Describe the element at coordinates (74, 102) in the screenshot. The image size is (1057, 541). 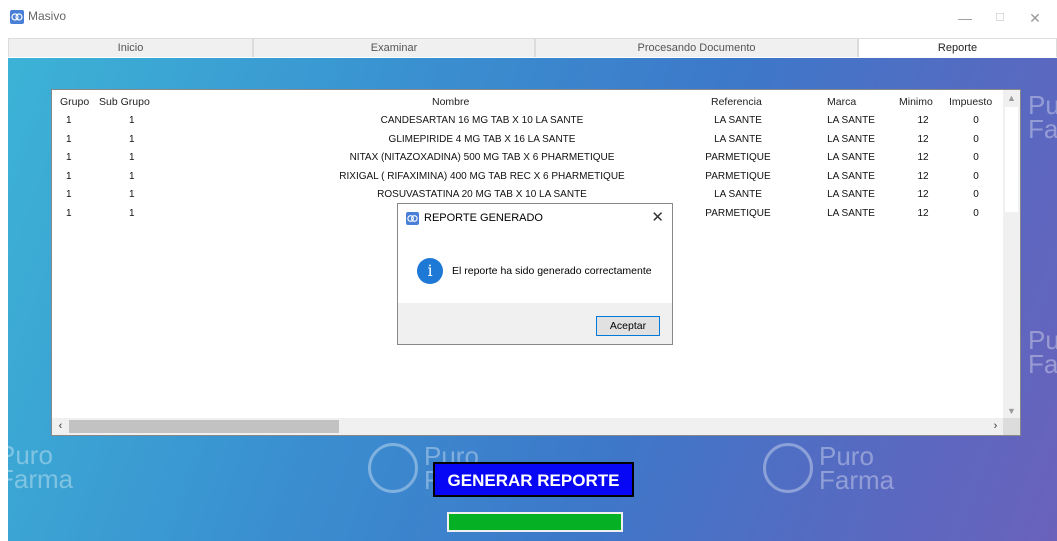
I see `column-header-grupo: Grupo` at that location.